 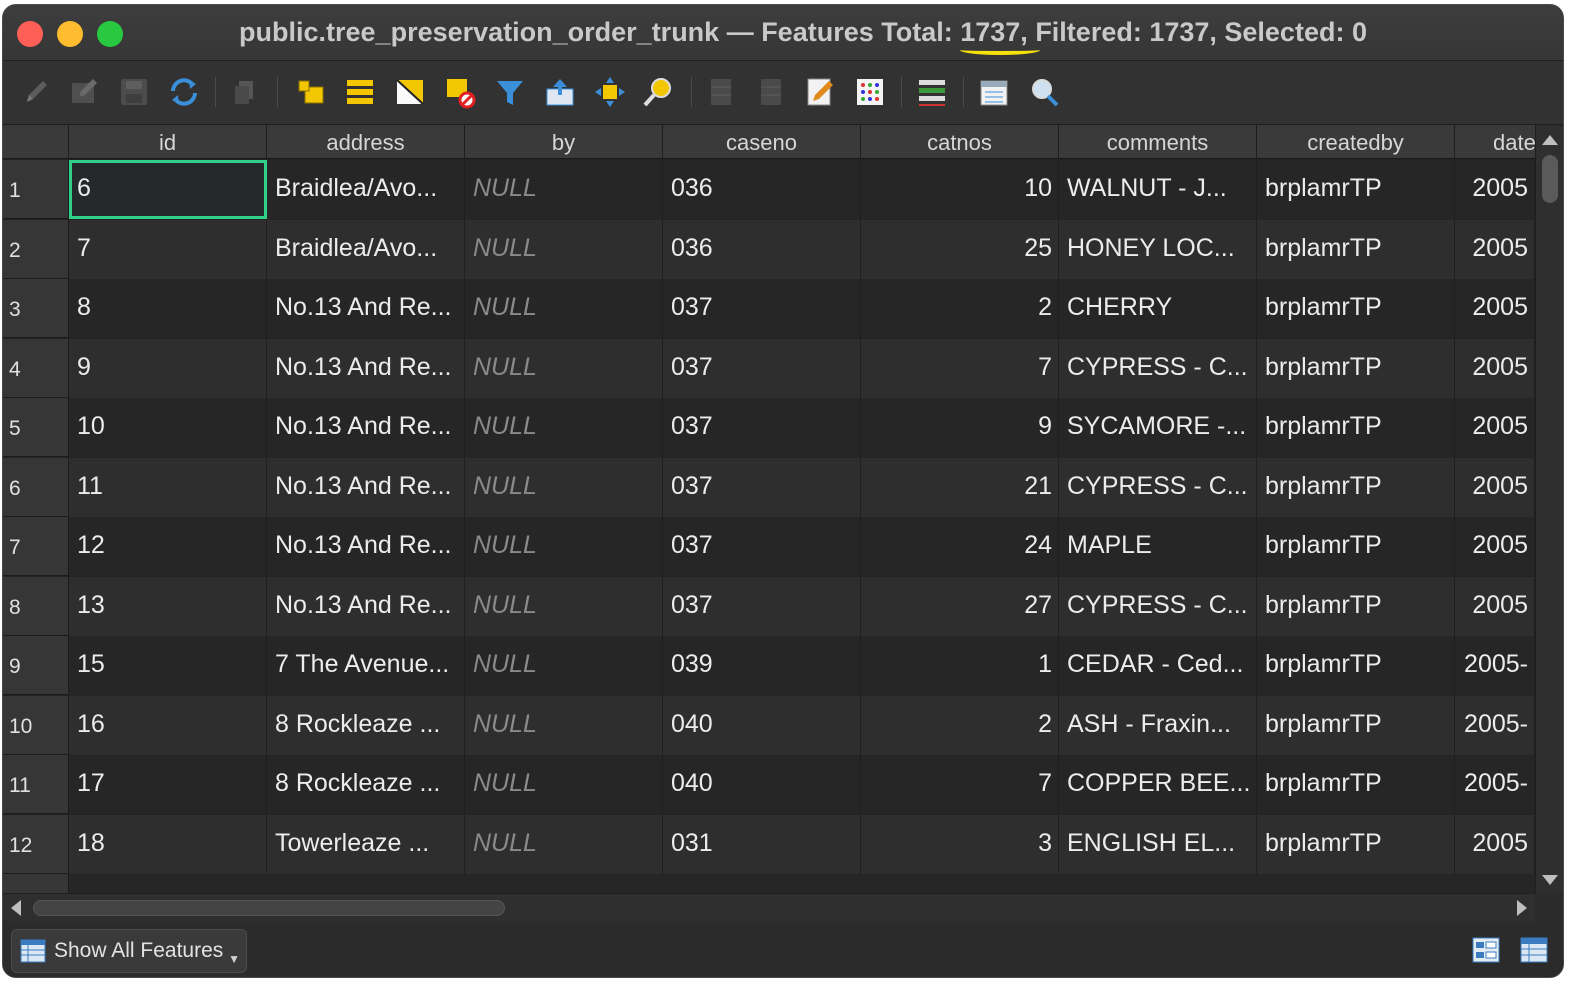 I want to click on column-header-caseno: caseno, so click(x=762, y=142).